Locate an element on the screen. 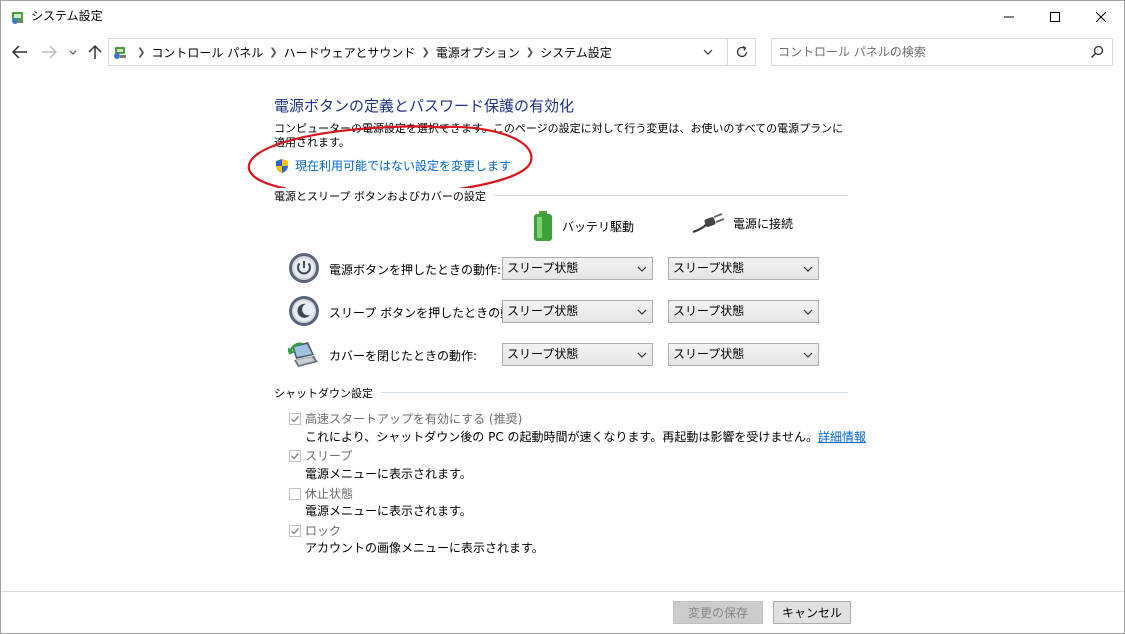  lid-close-plugged-select: スリープ状態 is located at coordinates (743, 354).